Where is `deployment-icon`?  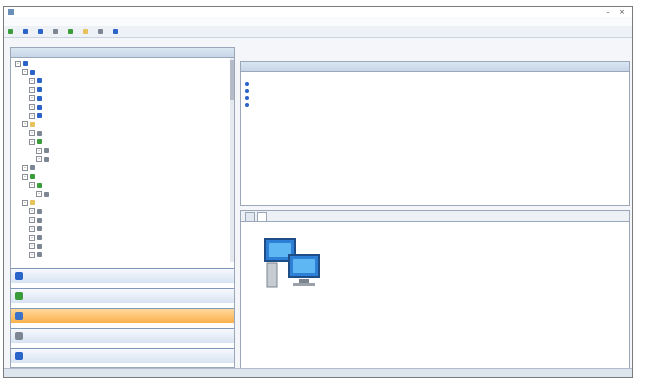
deployment-icon is located at coordinates (19, 316).